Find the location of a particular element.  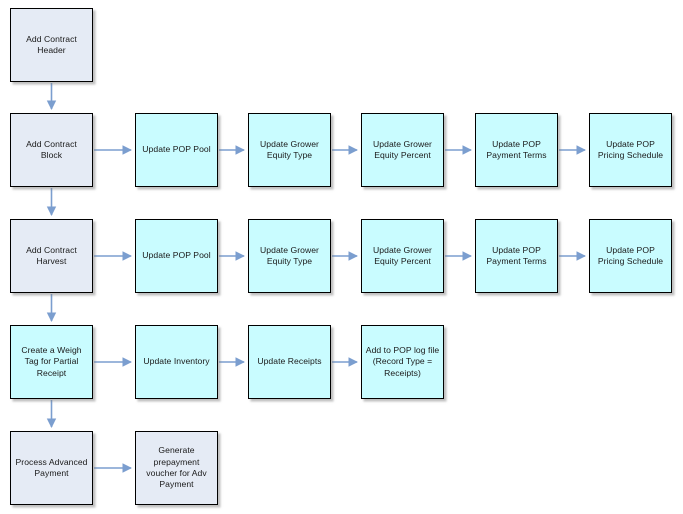

flow-node-label: Add Contract Harvest is located at coordinates (51, 255).